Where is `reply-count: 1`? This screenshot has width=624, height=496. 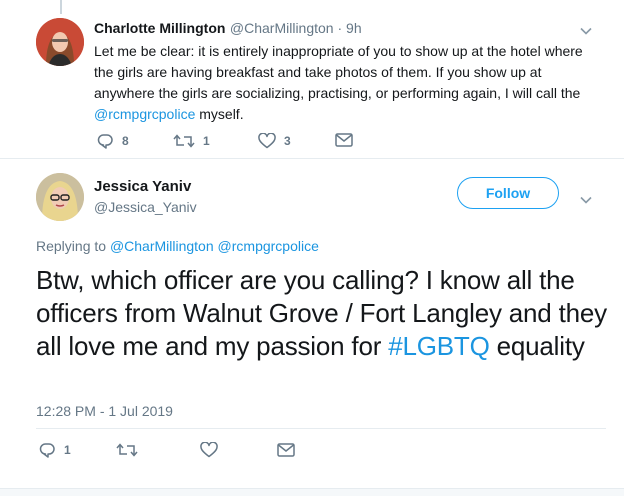 reply-count: 1 is located at coordinates (67, 450).